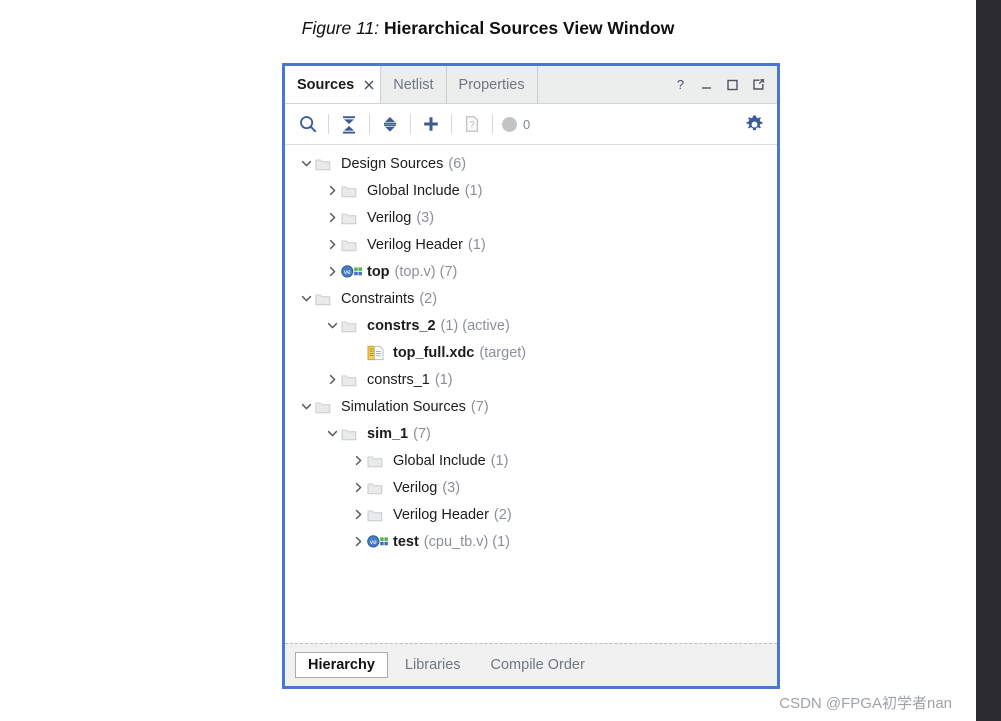 This screenshot has height=721, width=1001. What do you see at coordinates (388, 433) in the screenshot?
I see `tree-node-label: sim_1` at bounding box center [388, 433].